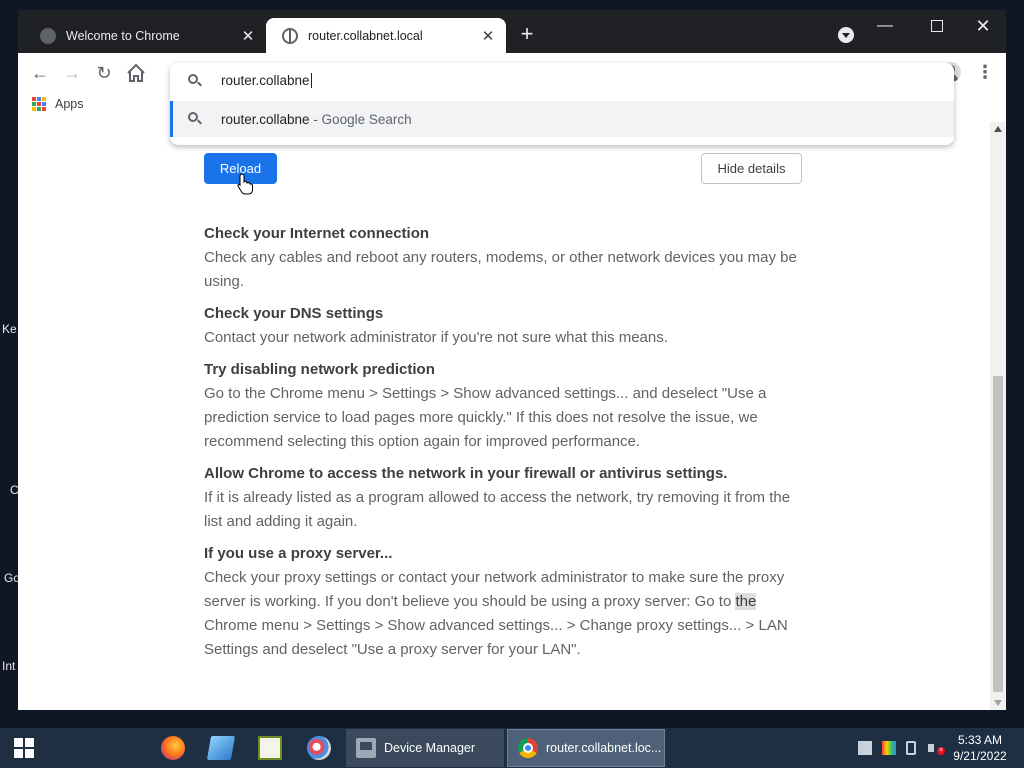 Image resolution: width=1024 pixels, height=768 pixels. I want to click on firefox-icon, so click(173, 748).